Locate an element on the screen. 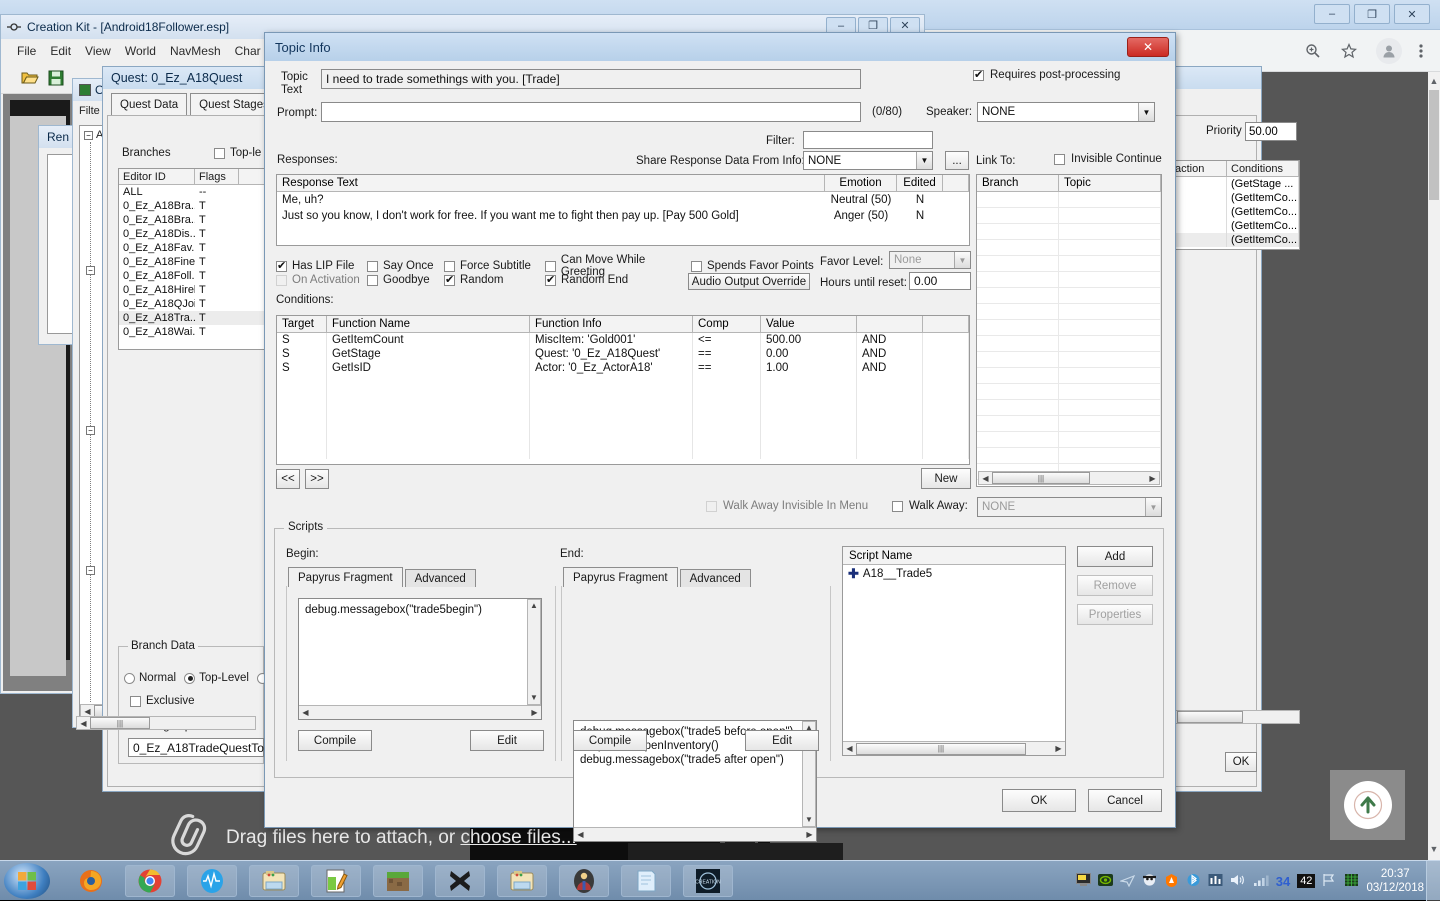 Image resolution: width=1440 pixels, height=901 pixels. force-subtitle-box is located at coordinates (449, 266).